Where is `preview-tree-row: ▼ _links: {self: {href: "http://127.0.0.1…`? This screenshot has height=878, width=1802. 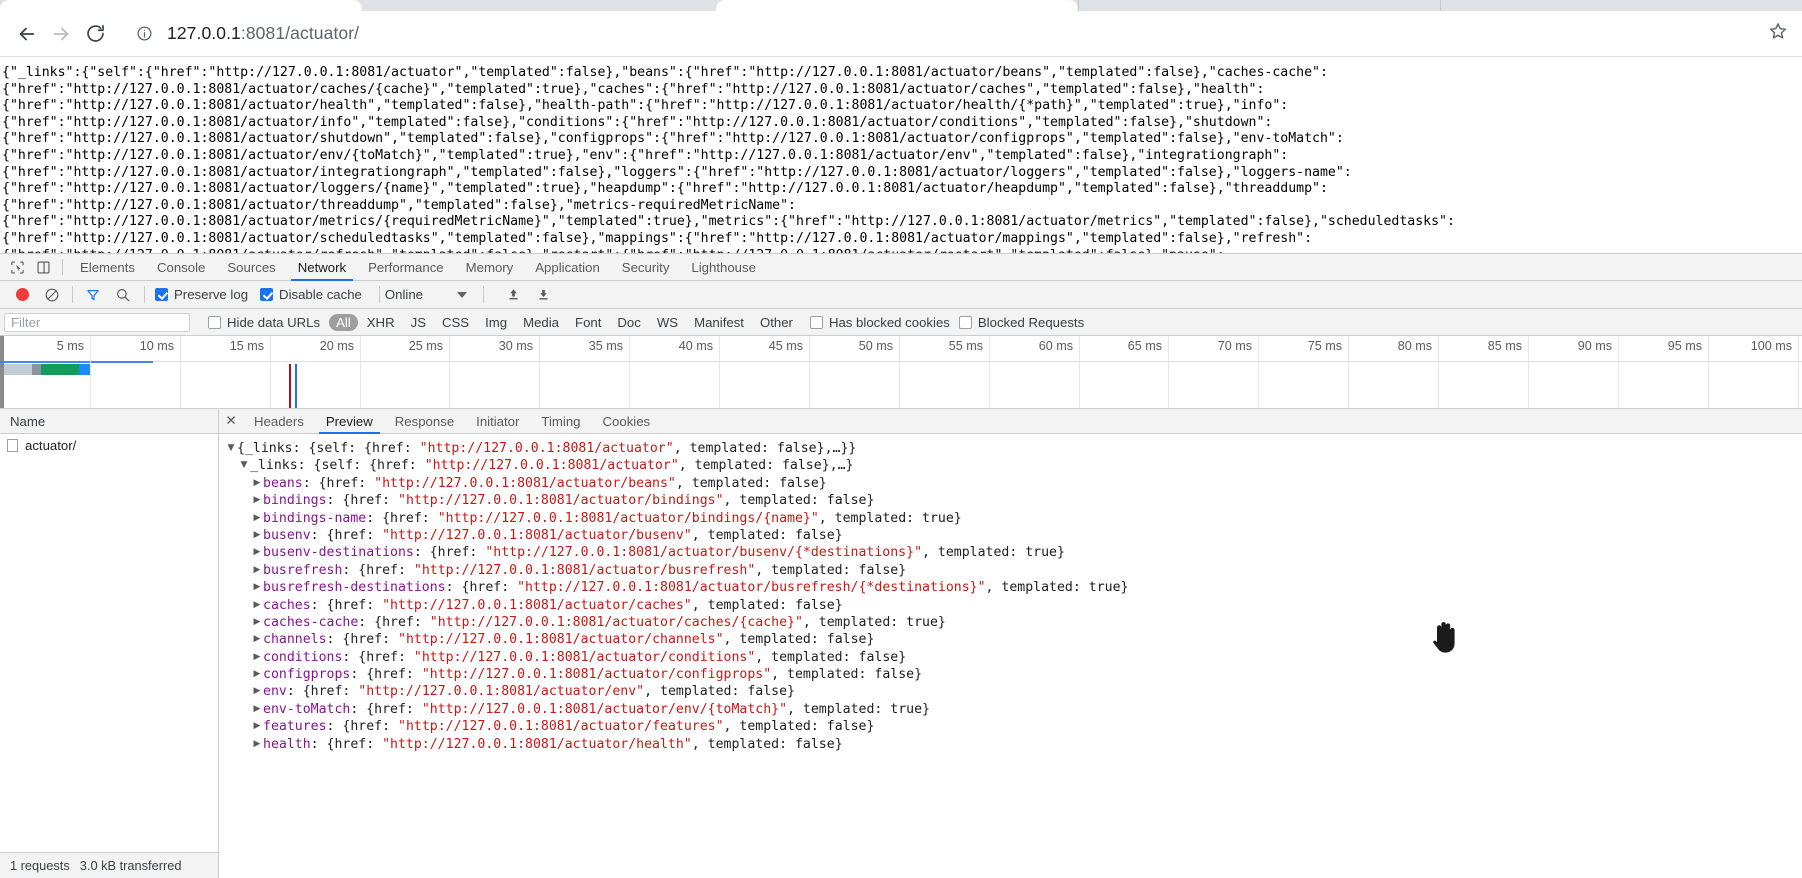
preview-tree-row: ▼ _links: {self: {href: "http://127.0.0.1… is located at coordinates (1010, 465).